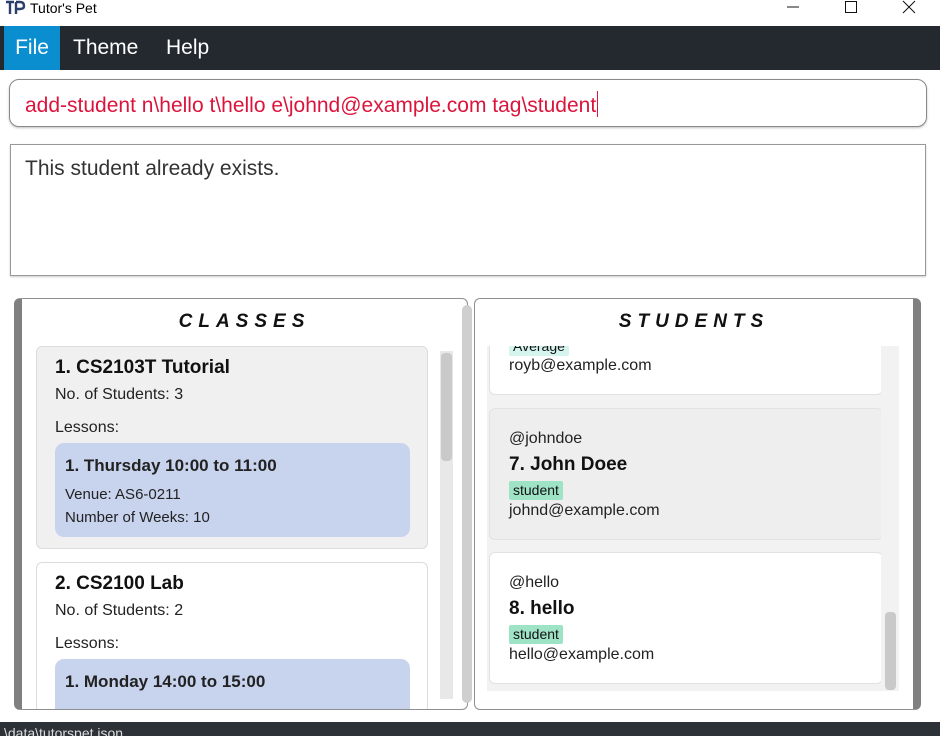  Describe the element at coordinates (142, 367) in the screenshot. I see `class-title: 1. CS2103T Tutorial` at that location.